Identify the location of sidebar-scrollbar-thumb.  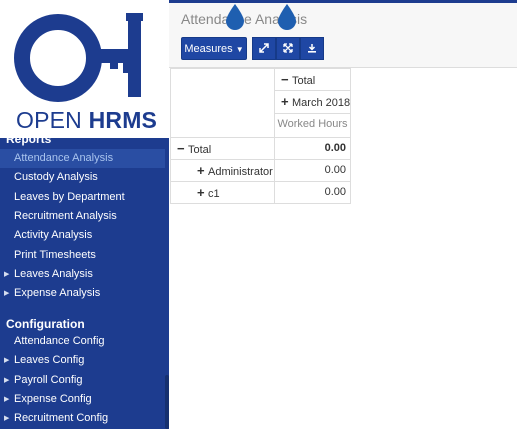
(167, 402).